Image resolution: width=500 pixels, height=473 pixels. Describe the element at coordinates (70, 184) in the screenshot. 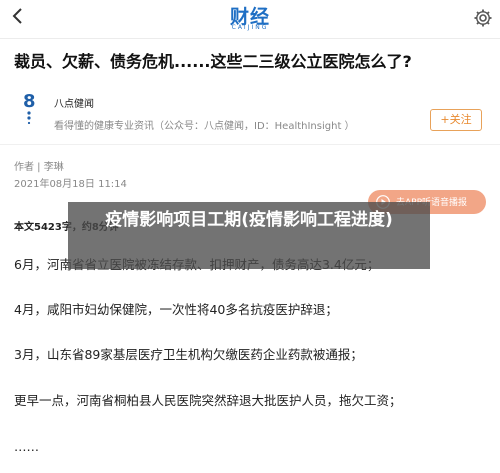

I see `publish-datetime: 2021年08月18日 11:14` at that location.